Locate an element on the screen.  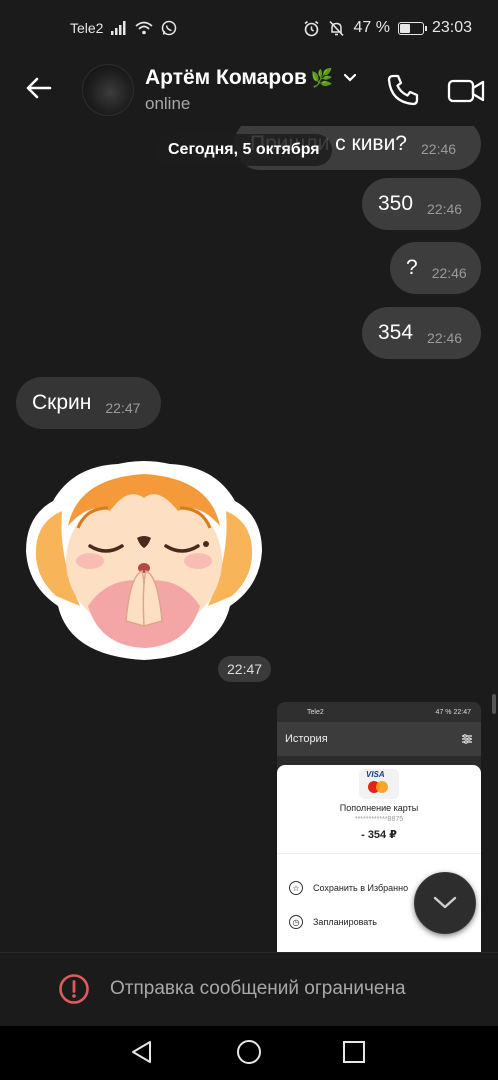
preview-battery: 47 % is located at coordinates (443, 712).